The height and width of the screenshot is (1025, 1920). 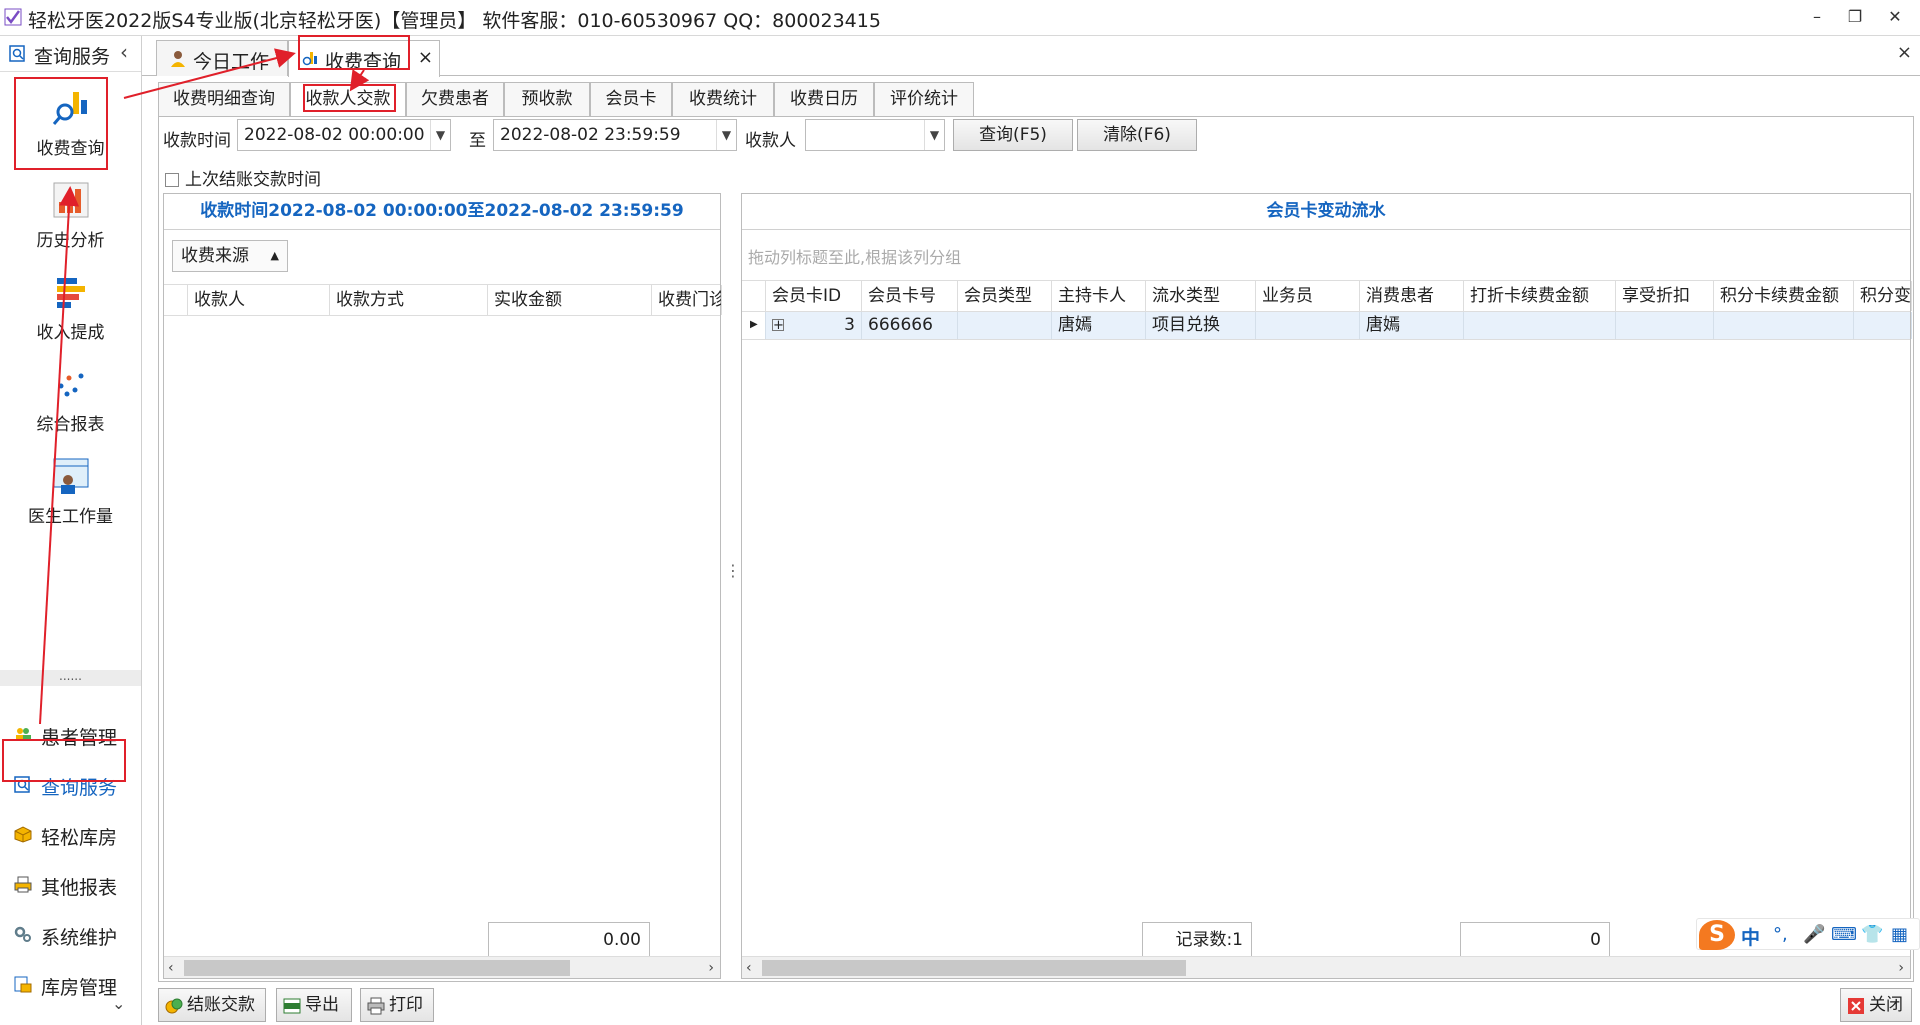 I want to click on column-header: 流水类型, so click(x=1201, y=296).